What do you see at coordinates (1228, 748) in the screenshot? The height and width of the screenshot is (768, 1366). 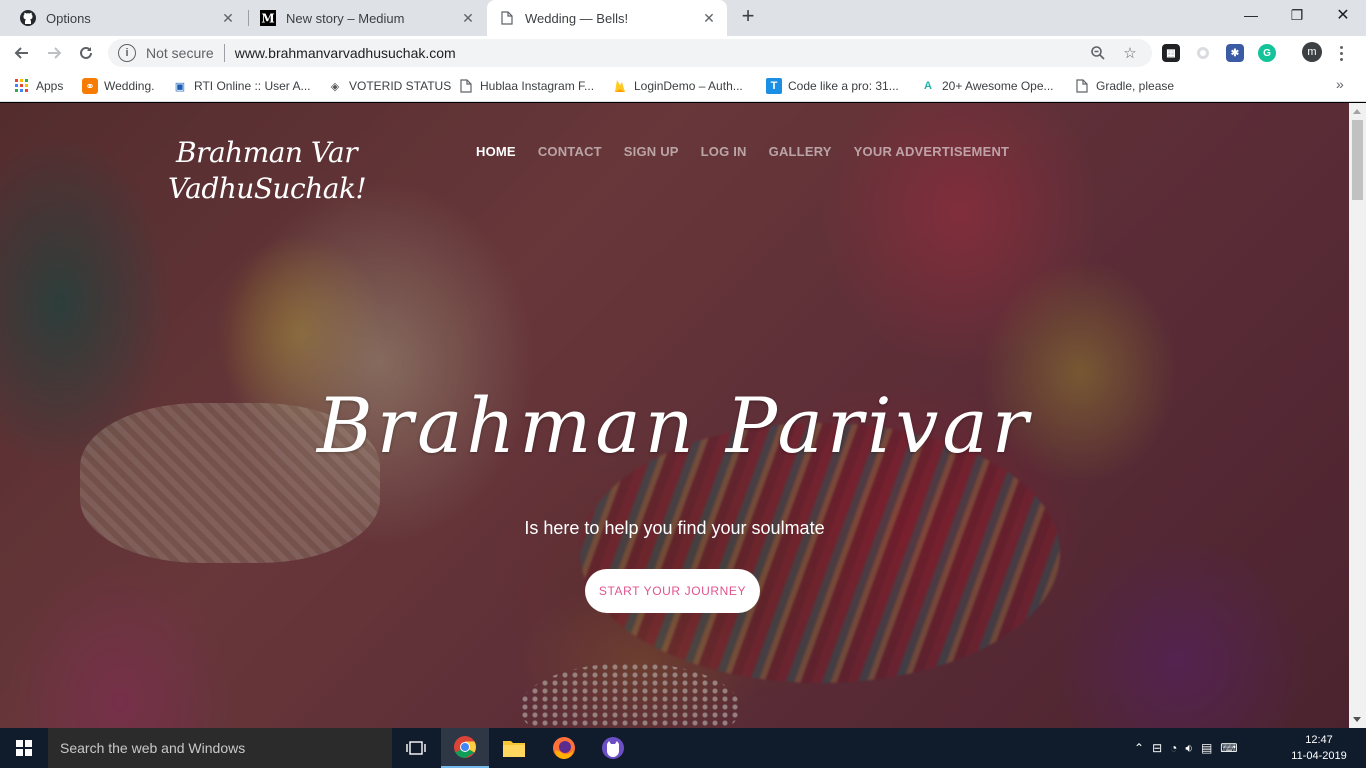 I see `keyboard-icon: ⌨` at bounding box center [1228, 748].